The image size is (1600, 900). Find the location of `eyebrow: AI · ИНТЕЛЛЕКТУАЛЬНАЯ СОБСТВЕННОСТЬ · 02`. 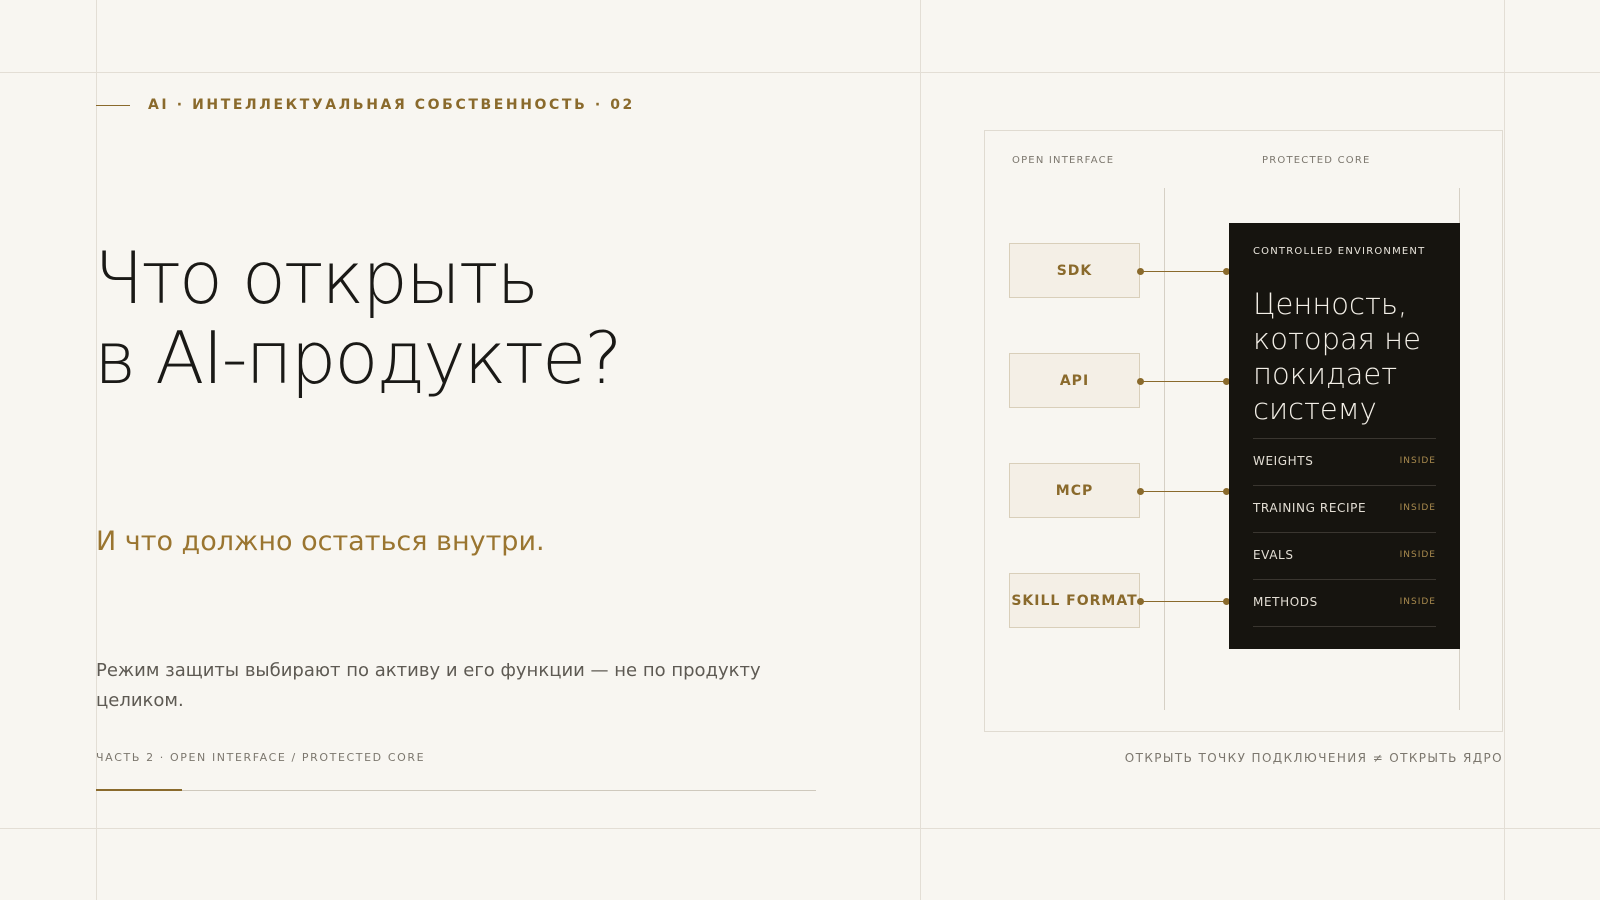

eyebrow: AI · ИНТЕЛЛЕКТУАЛЬНАЯ СОБСТВЕННОСТЬ · 02 is located at coordinates (391, 105).